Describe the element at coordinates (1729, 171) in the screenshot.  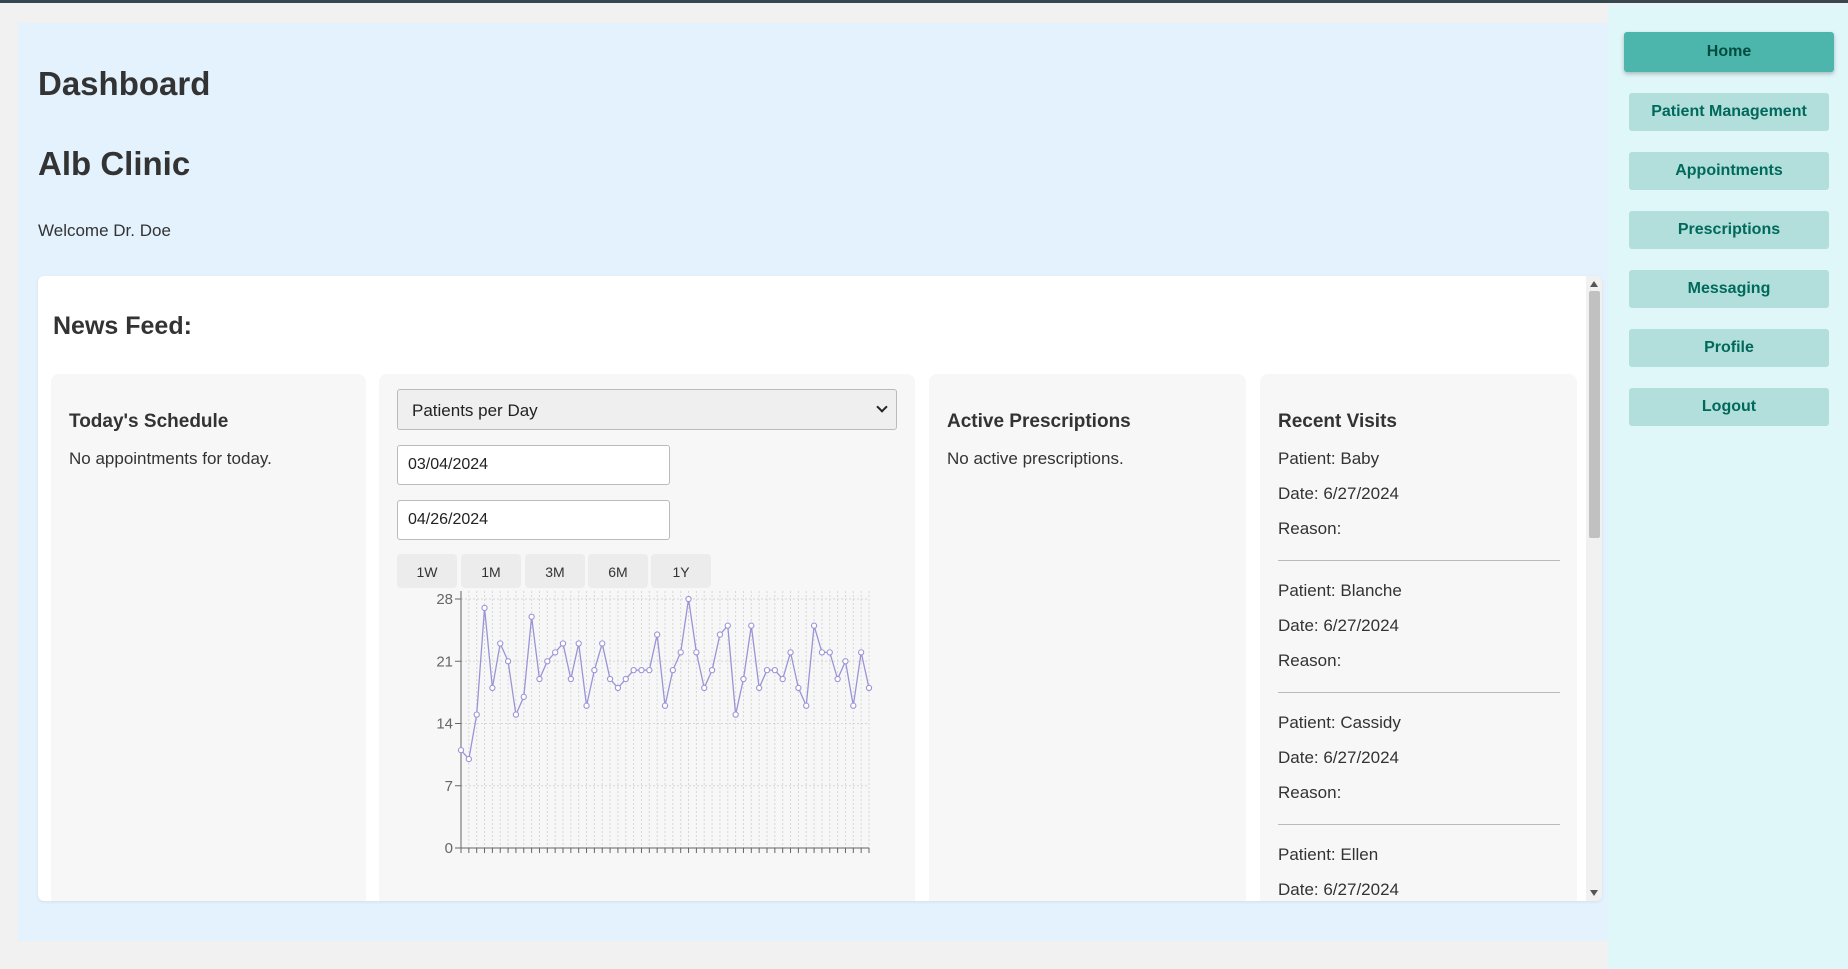
I see `nav-appointments-button: Appointments` at that location.